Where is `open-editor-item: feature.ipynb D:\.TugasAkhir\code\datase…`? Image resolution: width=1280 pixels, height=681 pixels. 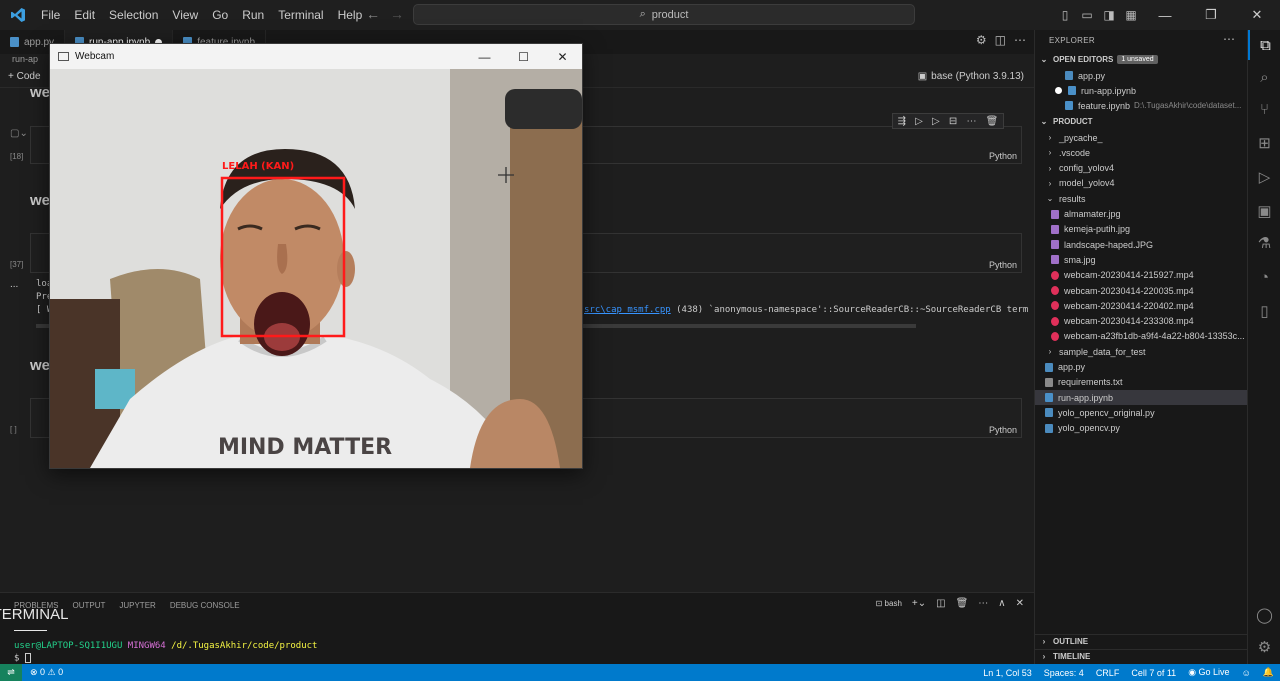
open-editor-item: feature.ipynb D:\.TugasAkhir\code\datase… is located at coordinates (1141, 105).